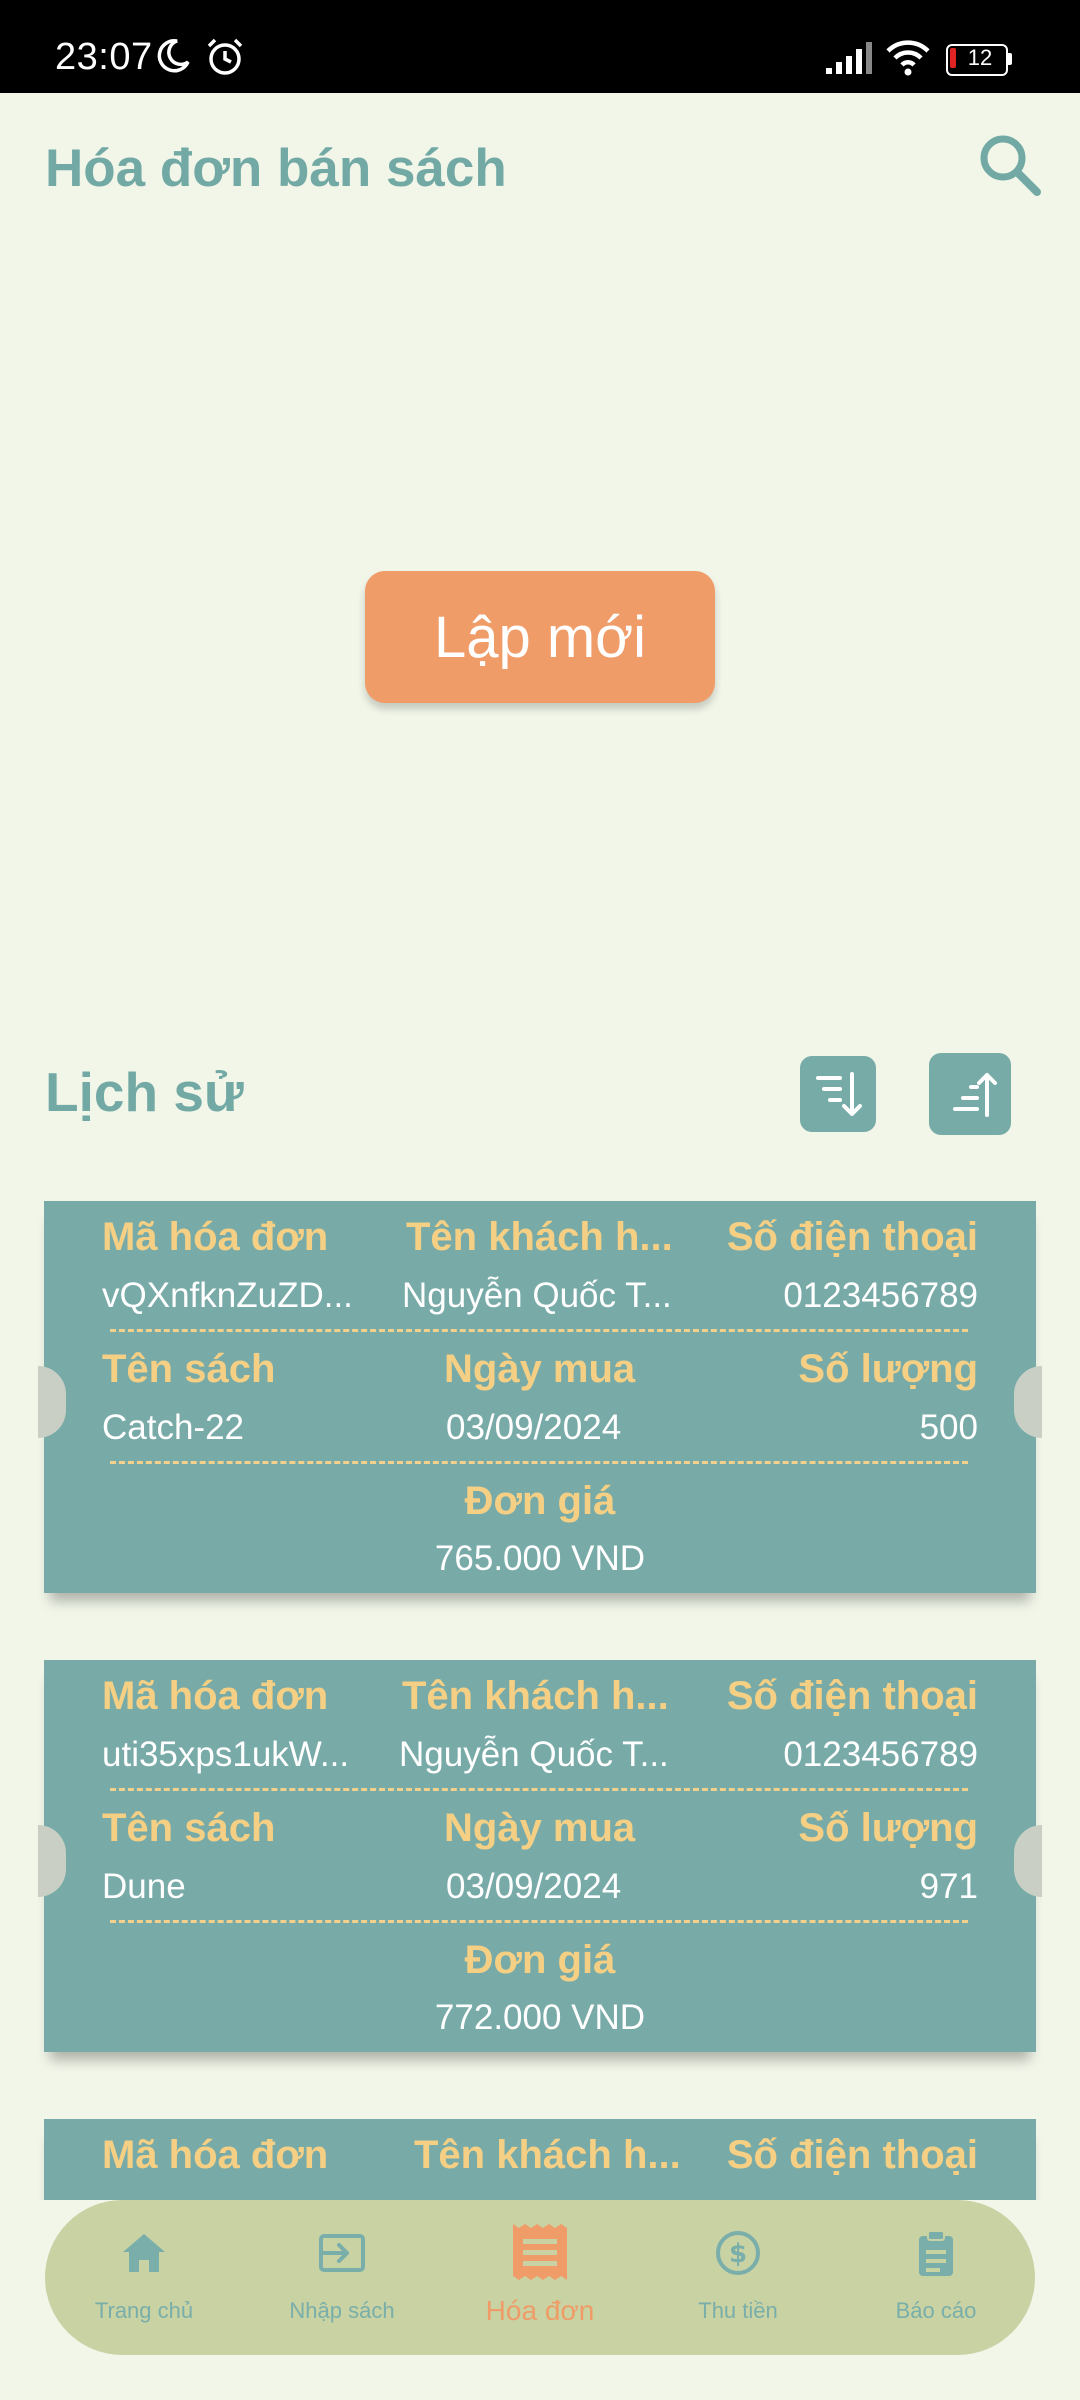 Image resolution: width=1080 pixels, height=2400 pixels. What do you see at coordinates (540, 1558) in the screenshot?
I see `unit-price-value: 765.000 VND` at bounding box center [540, 1558].